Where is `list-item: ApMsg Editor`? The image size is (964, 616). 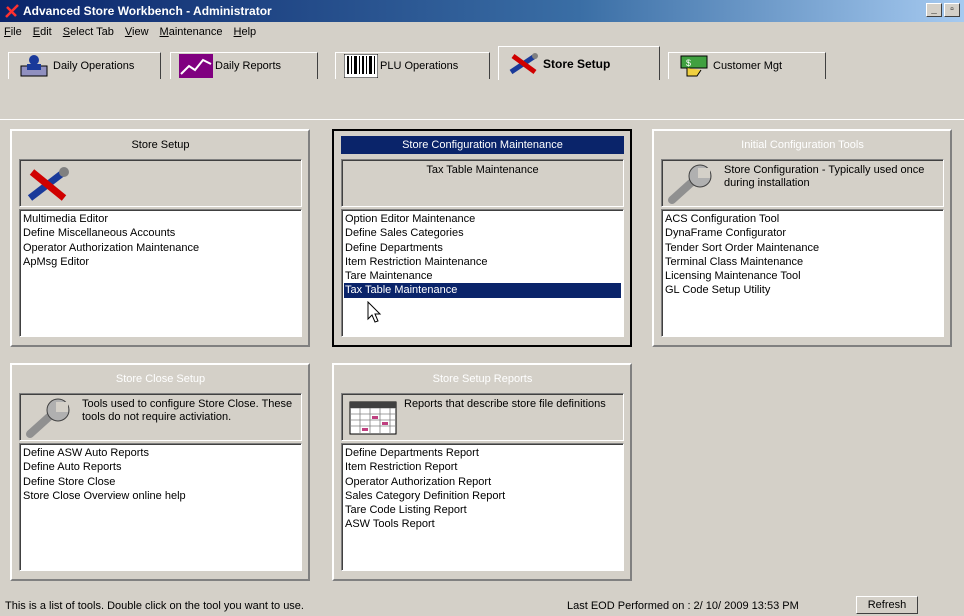
list-item: ApMsg Editor is located at coordinates (160, 262).